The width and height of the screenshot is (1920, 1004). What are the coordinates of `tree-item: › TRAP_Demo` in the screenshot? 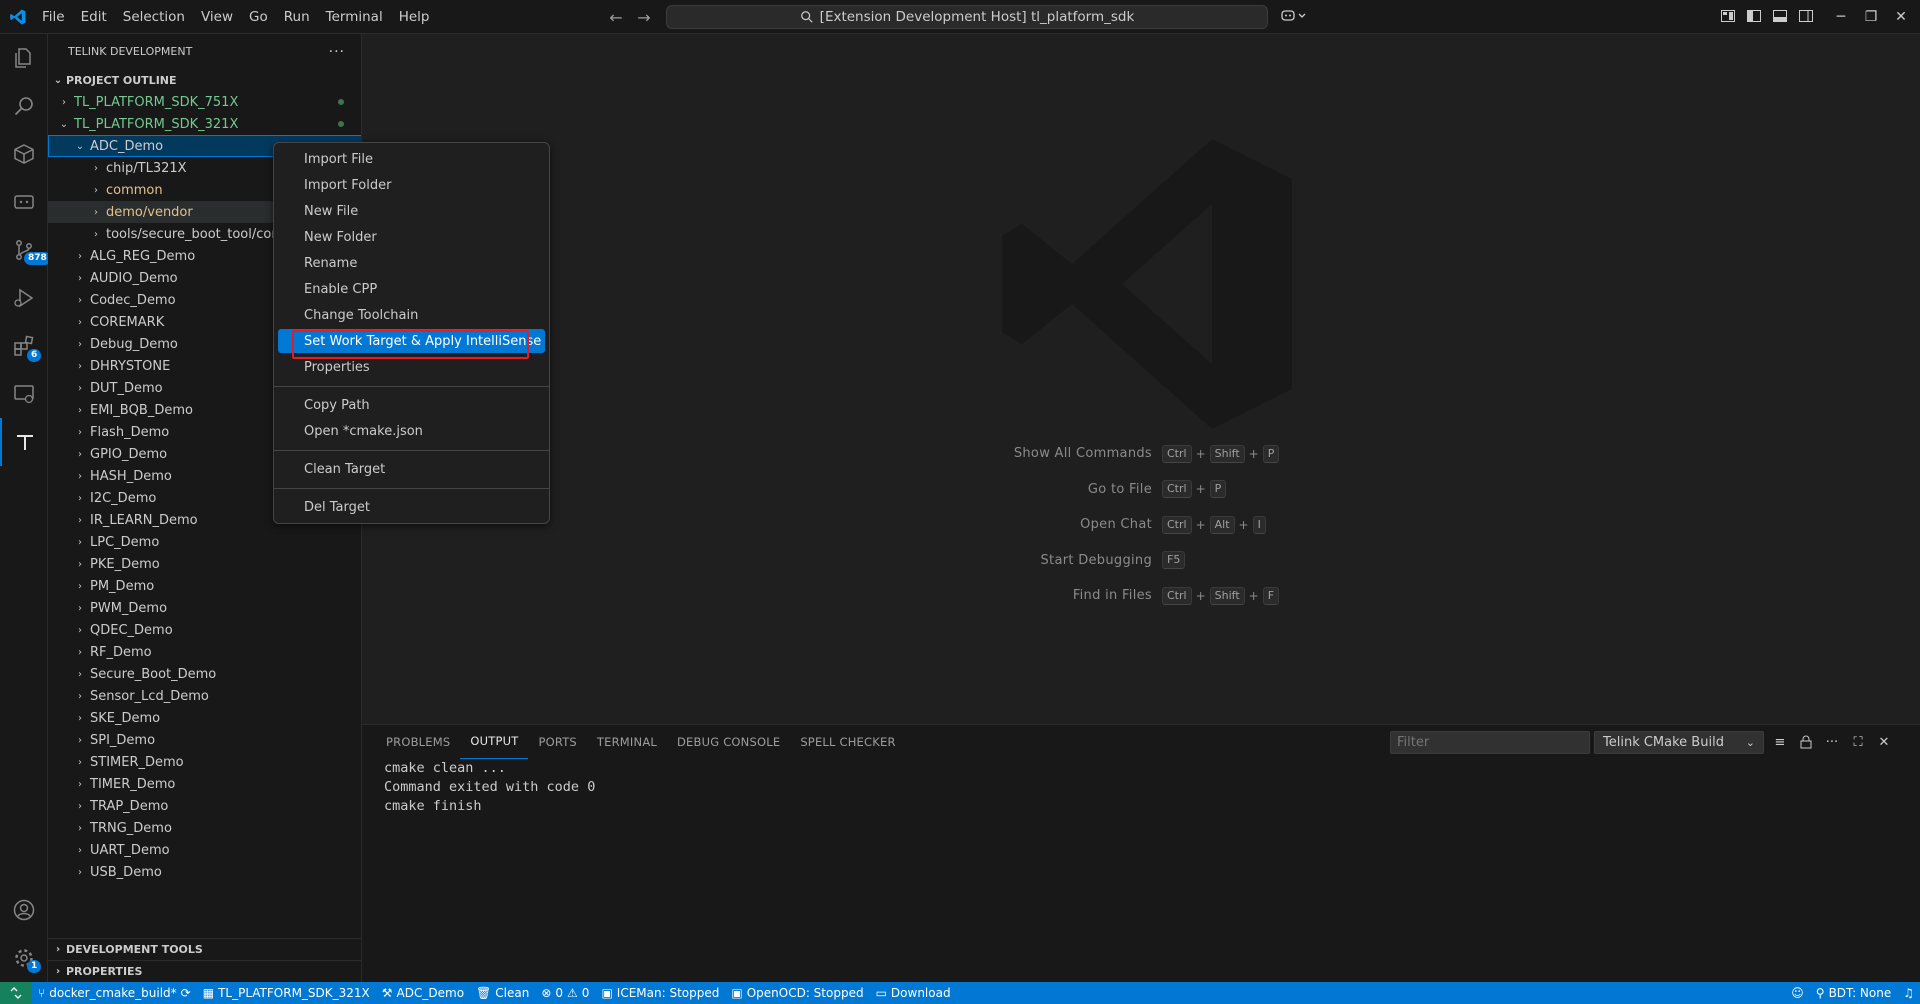 It's located at (204, 806).